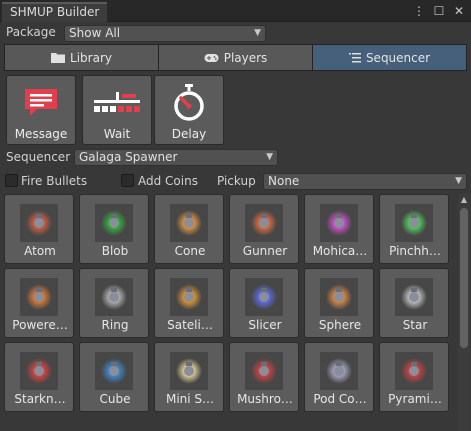  I want to click on enemy-cell-label: Blob, so click(115, 251).